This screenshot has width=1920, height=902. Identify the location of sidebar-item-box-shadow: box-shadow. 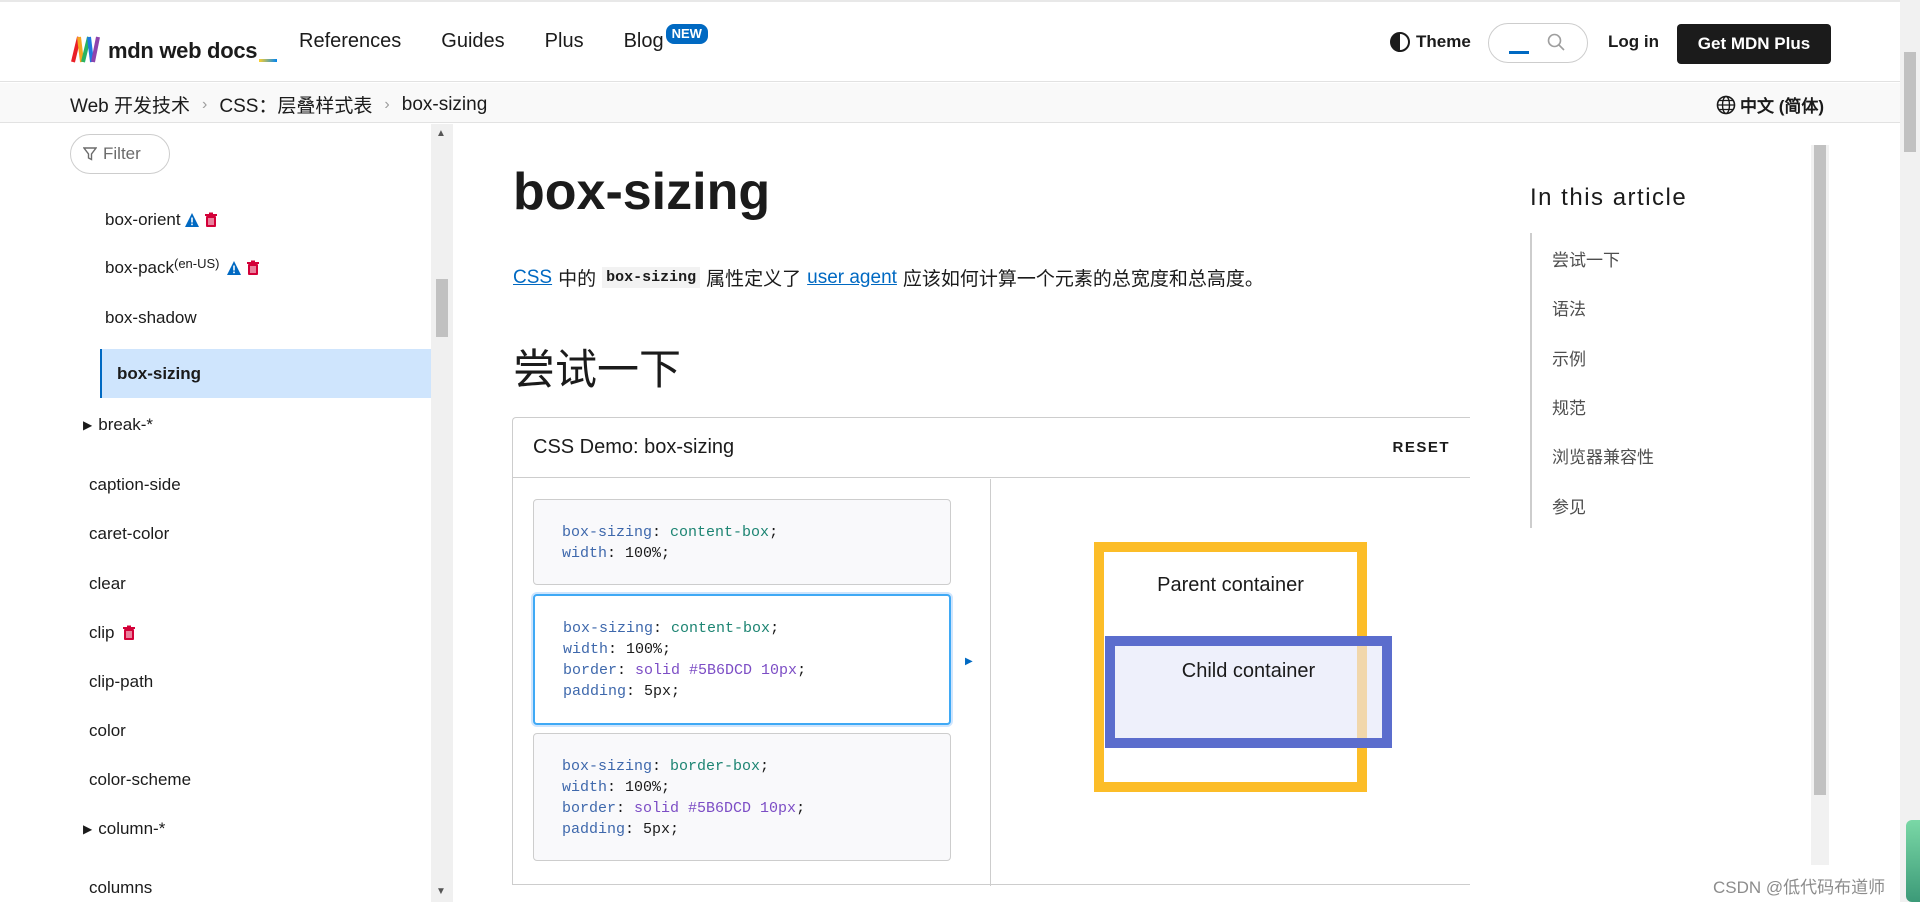
(151, 318).